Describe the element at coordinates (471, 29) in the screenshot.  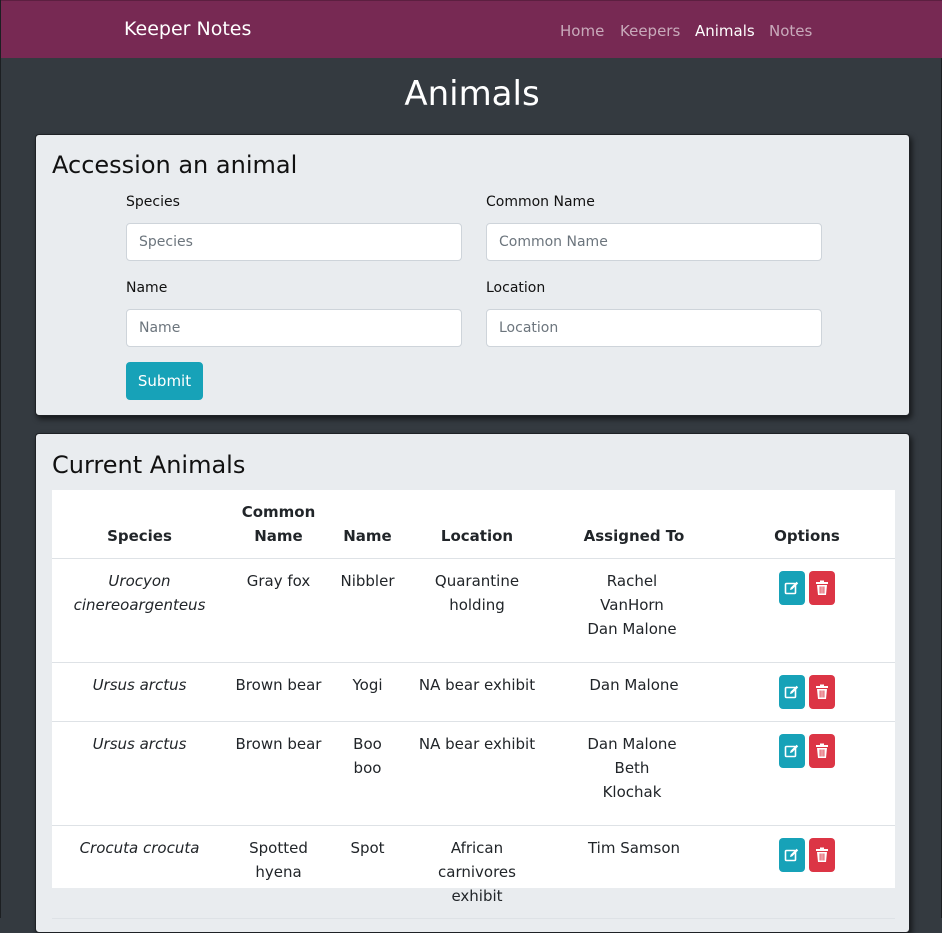
I see `navbar: Keeper Notes Home Keepers Animals Notes` at that location.